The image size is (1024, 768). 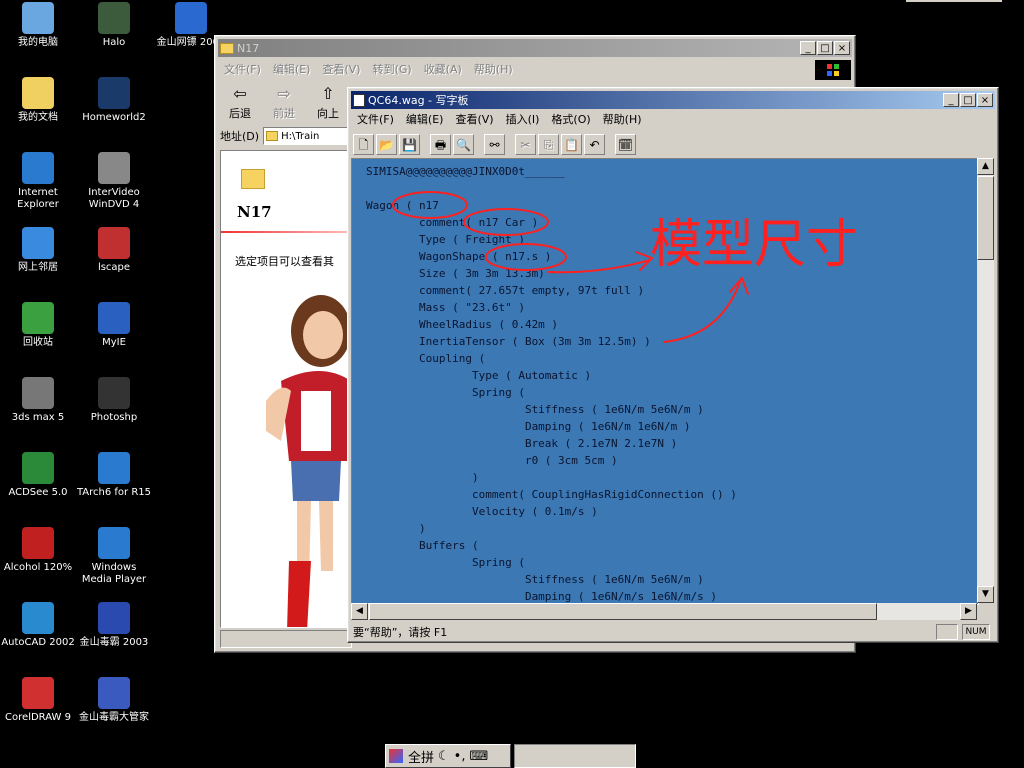 What do you see at coordinates (38, 181) in the screenshot?
I see `desktop-icon: Internet Explorer` at bounding box center [38, 181].